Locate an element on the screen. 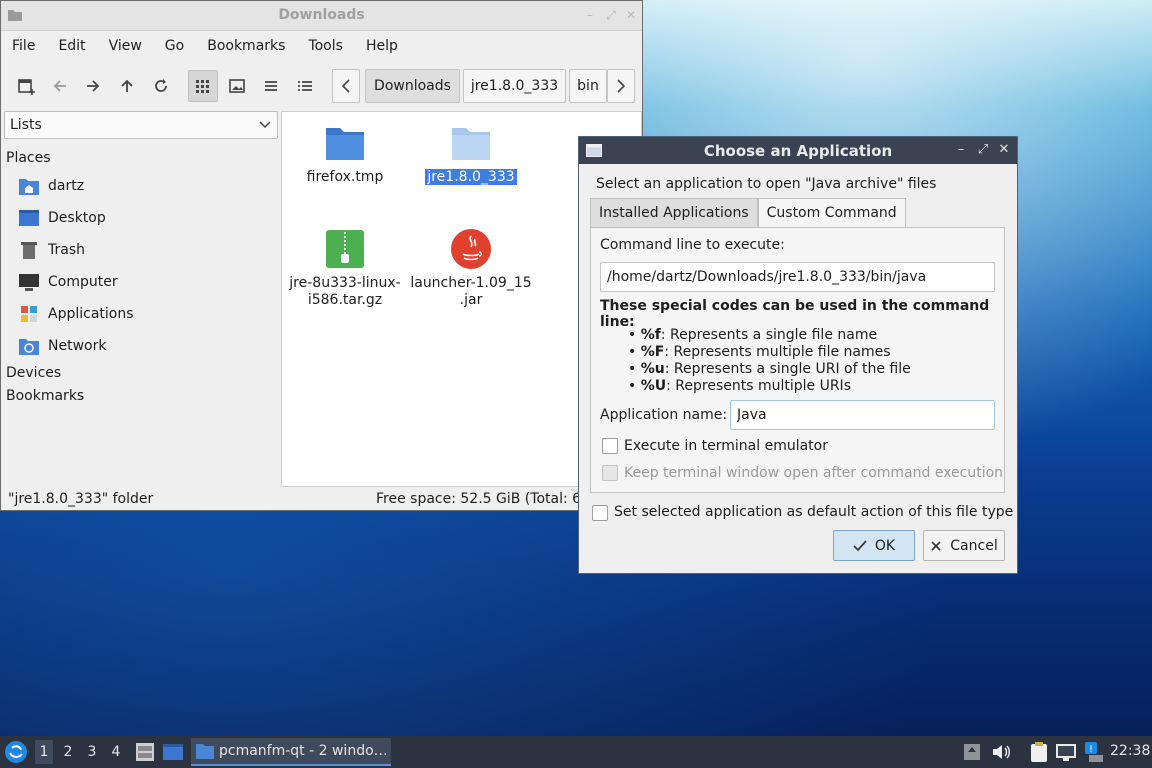 This screenshot has height=768, width=1152. tray-updates-icon is located at coordinates (972, 752).